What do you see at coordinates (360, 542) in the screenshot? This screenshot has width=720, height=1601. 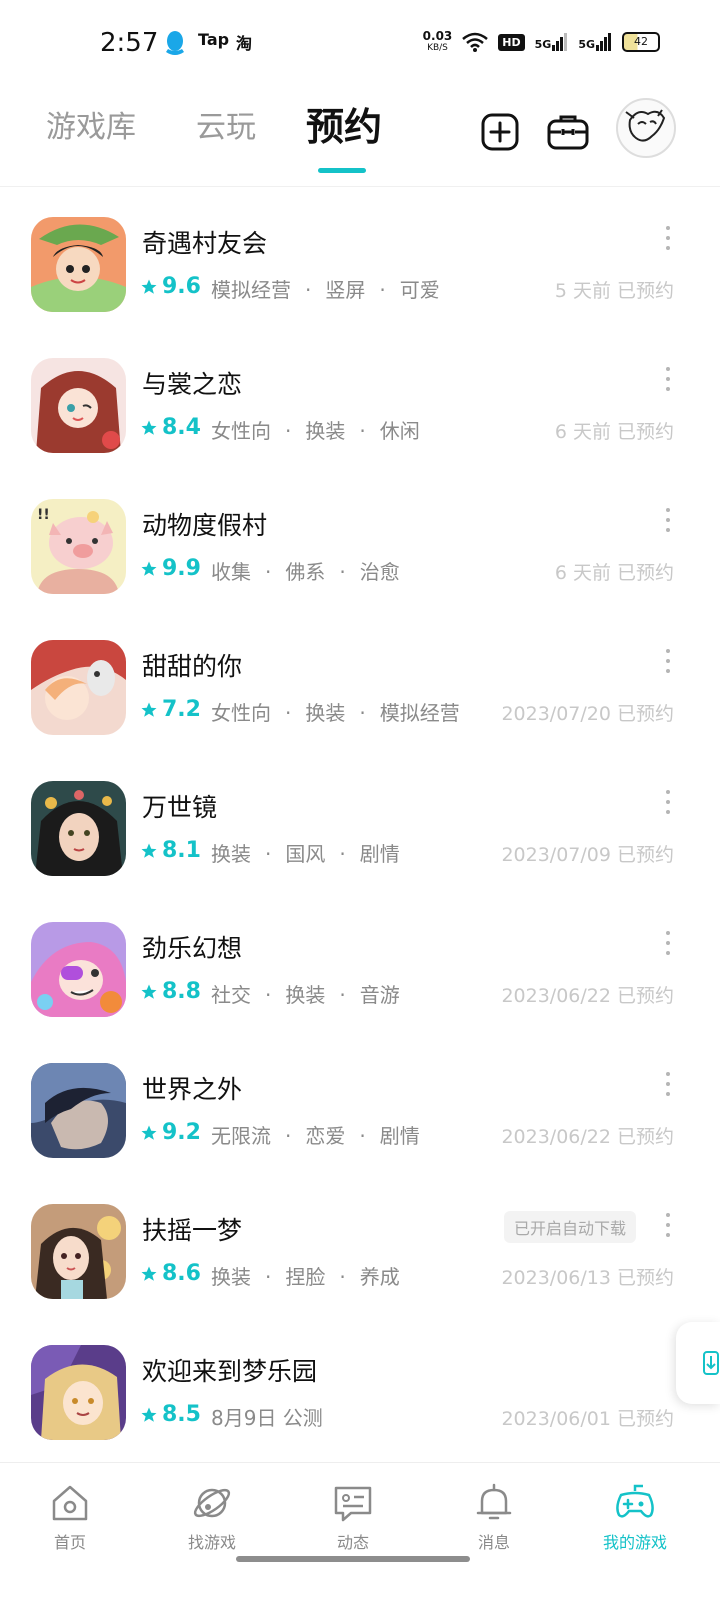 I see `list-item: !! 动物度假村 9.9 收集 · 佛系 · 治愈 6 天前 已预约` at bounding box center [360, 542].